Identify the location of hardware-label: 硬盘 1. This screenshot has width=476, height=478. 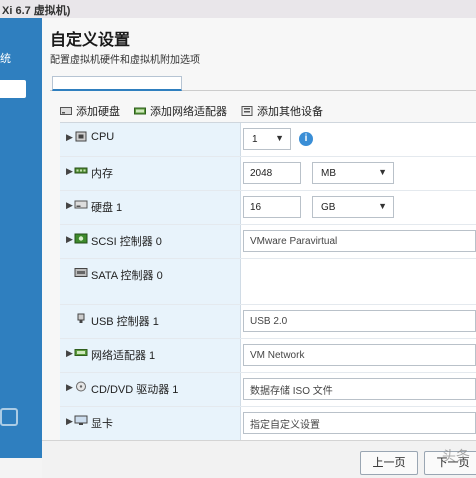
(107, 208).